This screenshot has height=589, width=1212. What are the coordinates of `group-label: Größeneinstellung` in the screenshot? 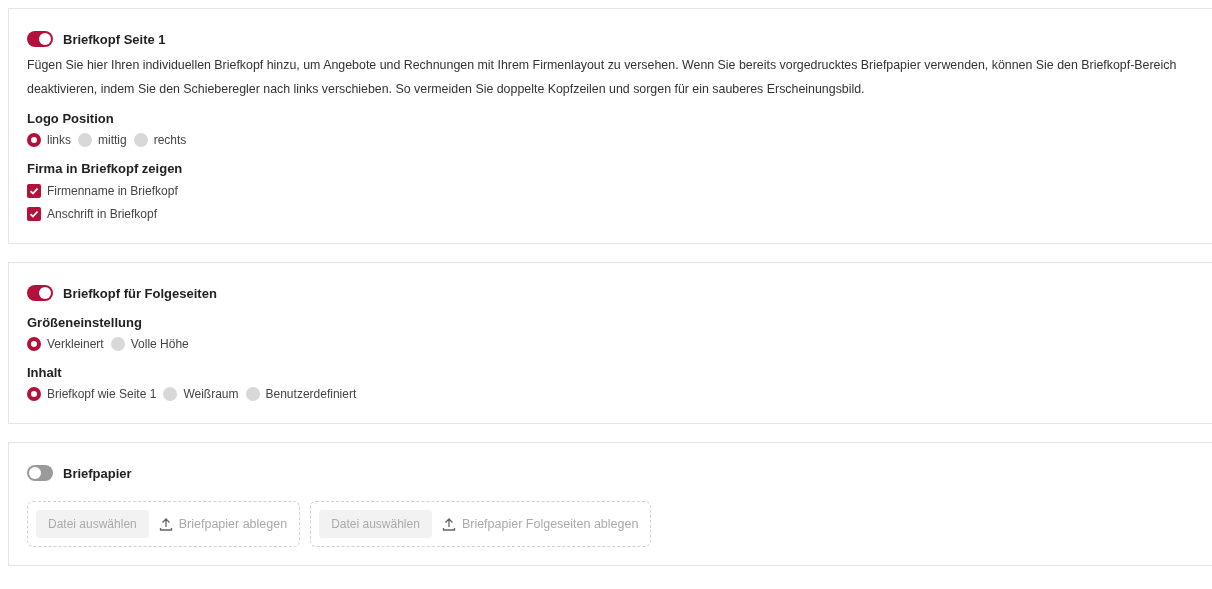 It's located at (85, 323).